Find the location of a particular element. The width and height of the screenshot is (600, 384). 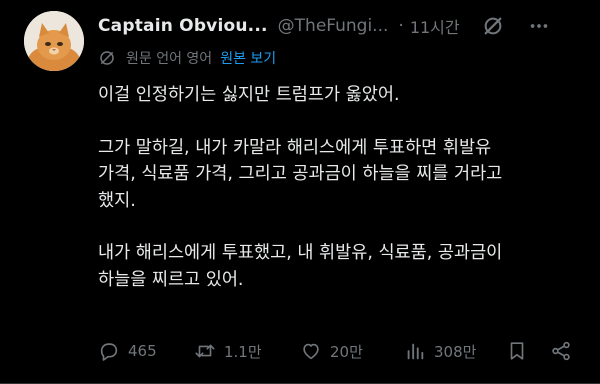

bookmark-icon is located at coordinates (517, 351).